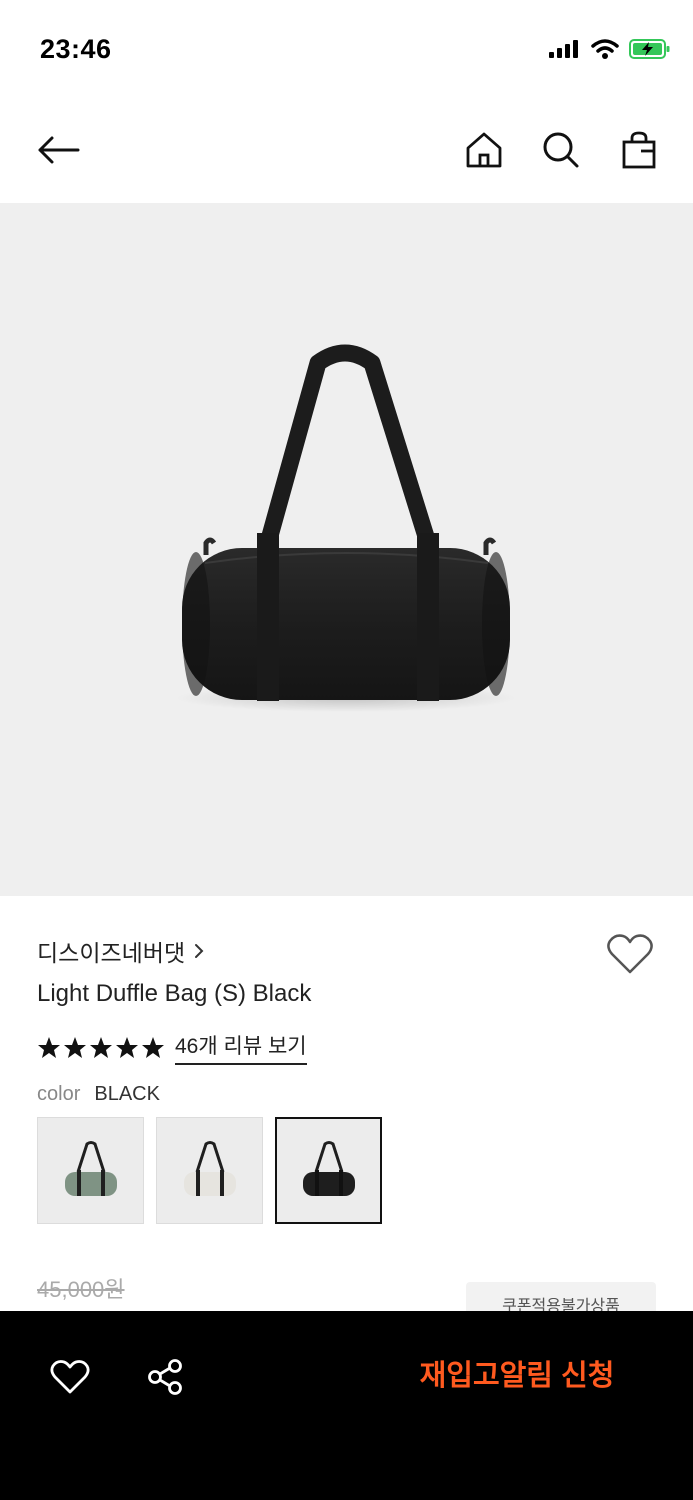  I want to click on status-bar: 23:46, so click(346, 50).